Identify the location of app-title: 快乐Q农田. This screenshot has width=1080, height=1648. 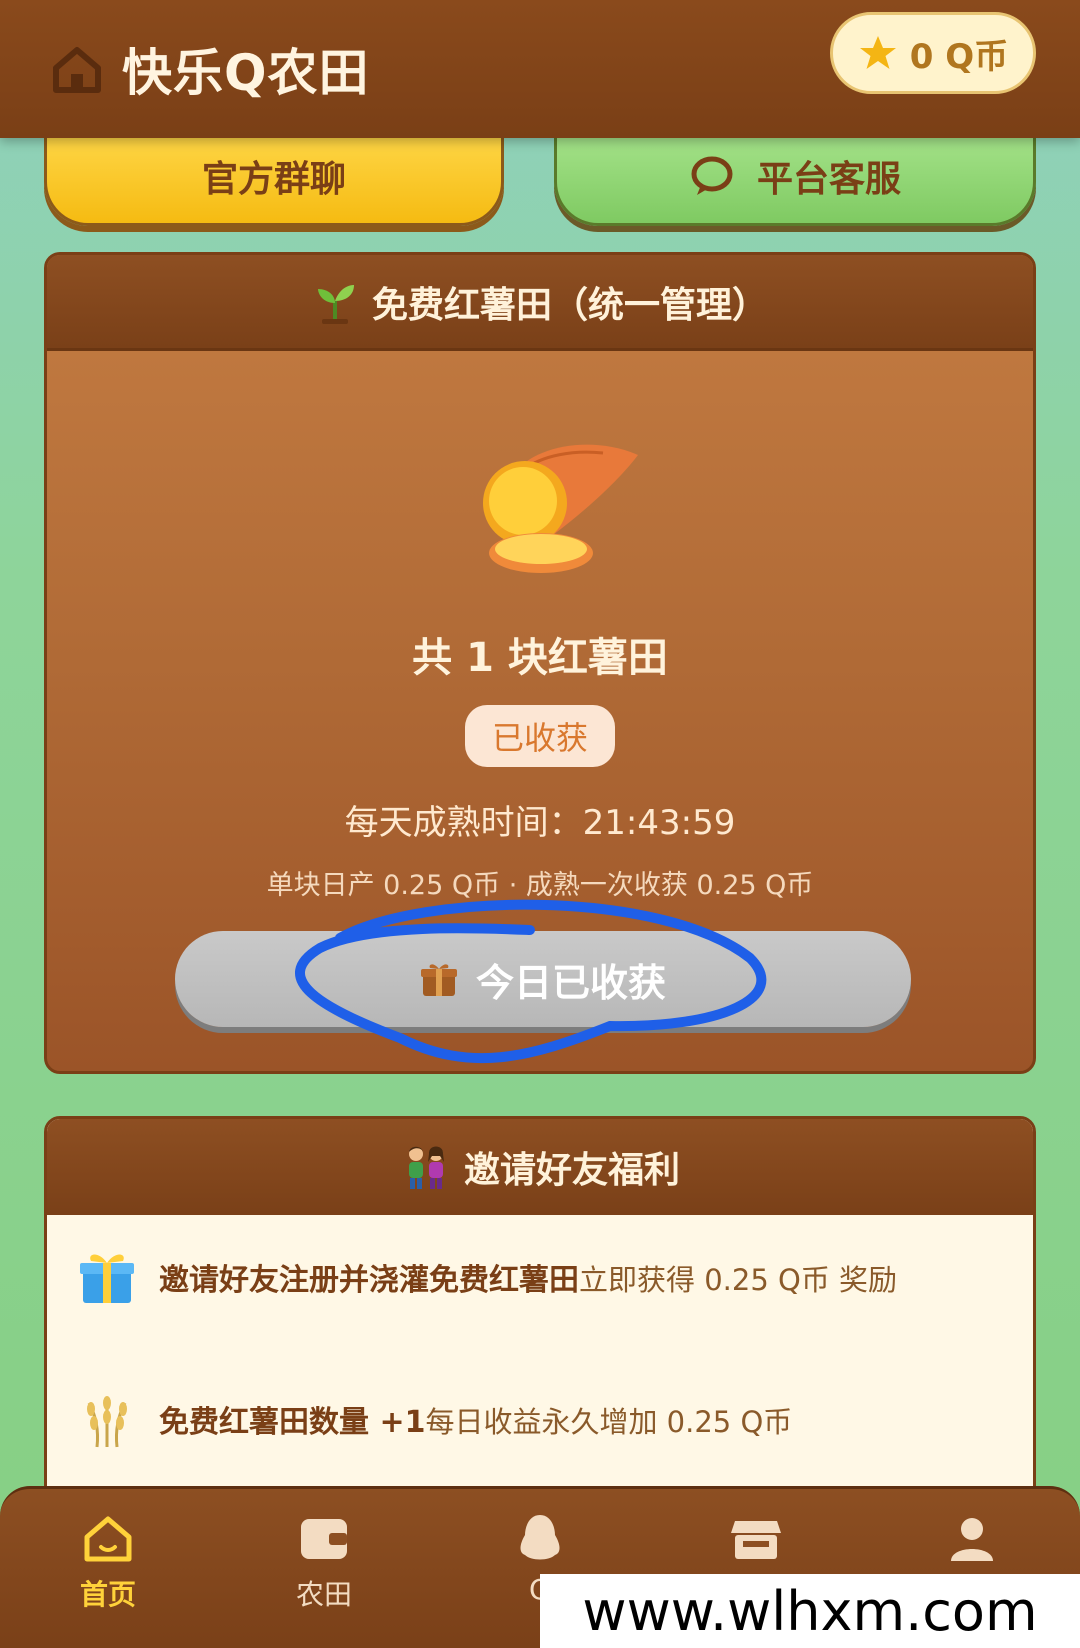
(246, 73).